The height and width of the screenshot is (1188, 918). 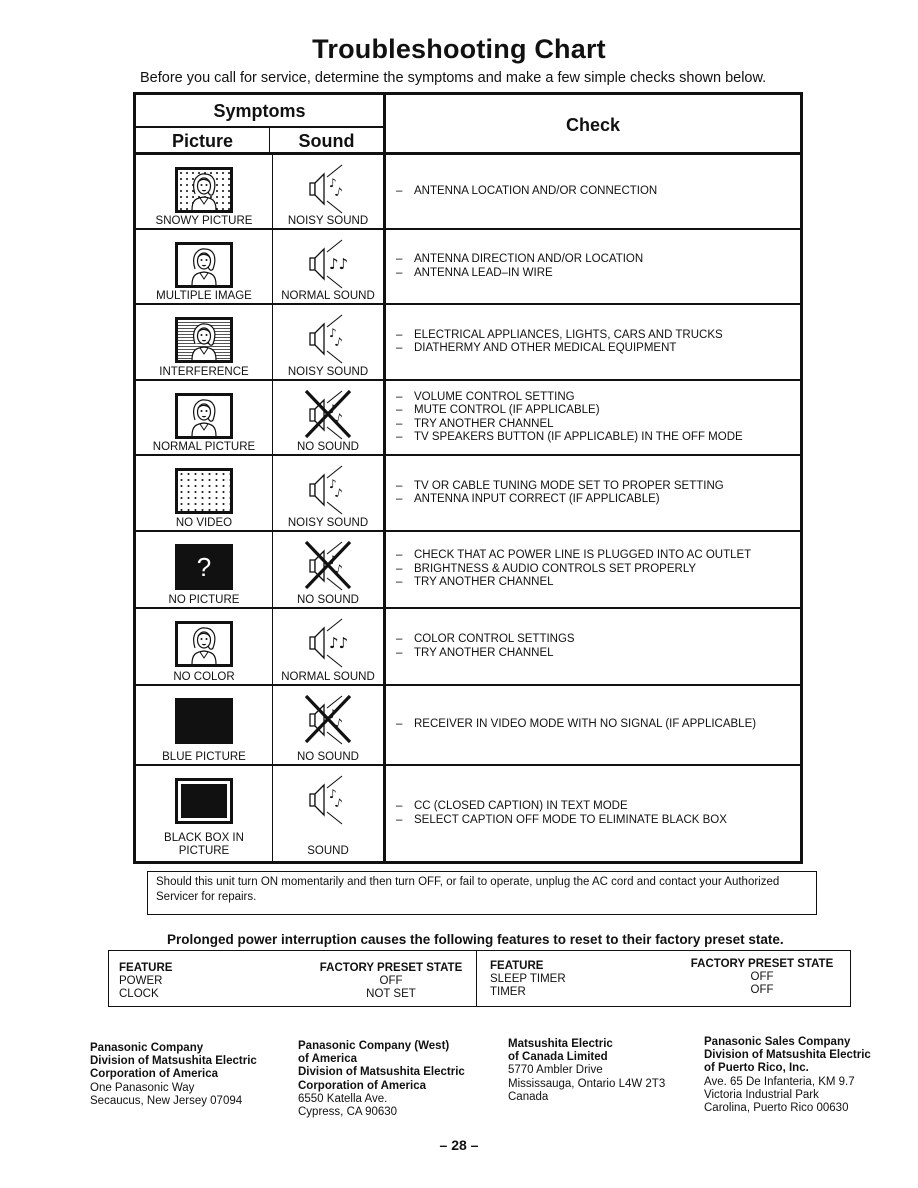 What do you see at coordinates (598, 500) in the screenshot?
I see `check-item: ANTENNA INPUT CORRECT (IF APPLICABLE)` at bounding box center [598, 500].